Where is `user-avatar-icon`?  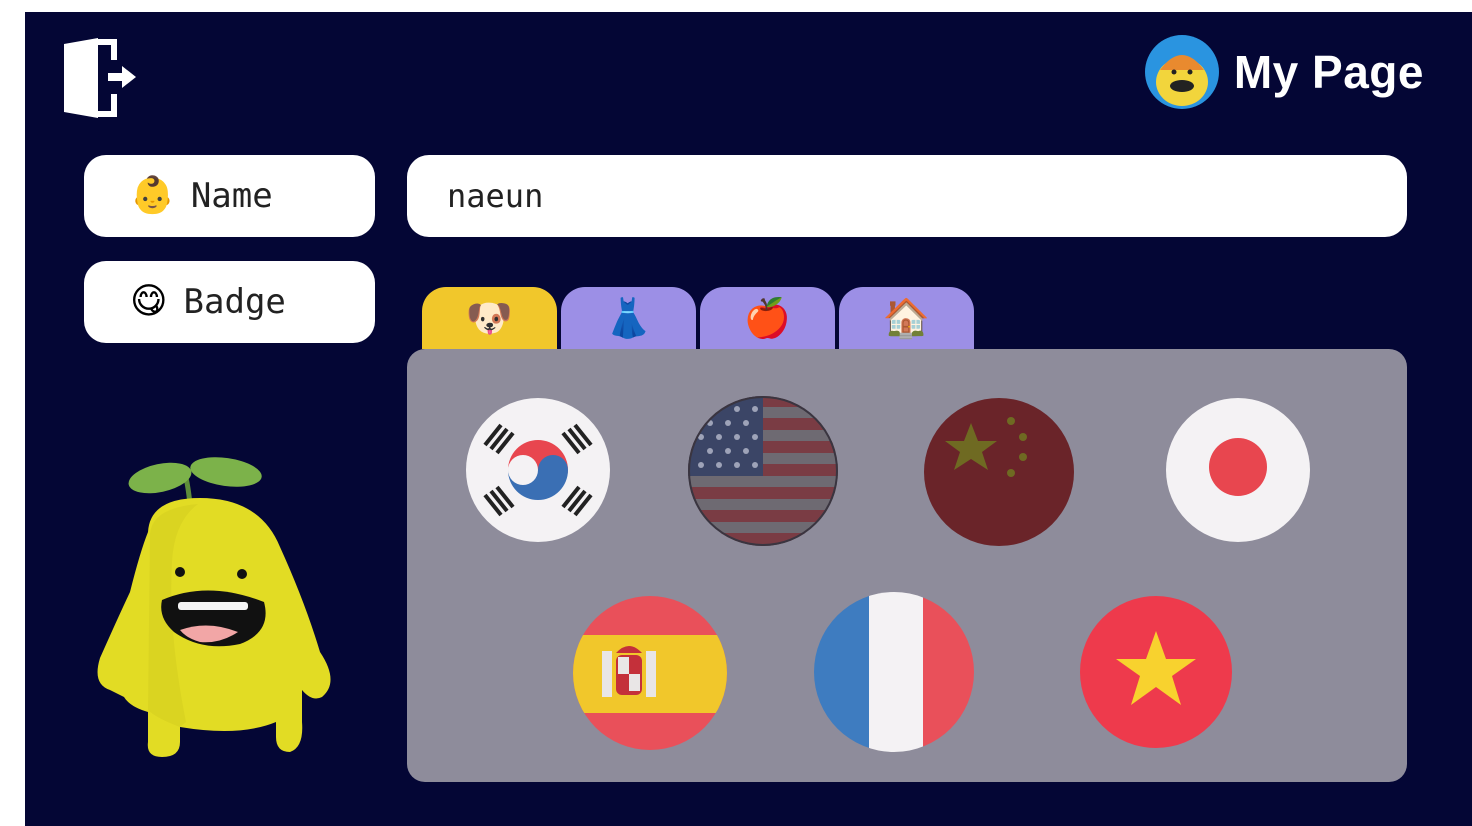
user-avatar-icon is located at coordinates (1182, 72).